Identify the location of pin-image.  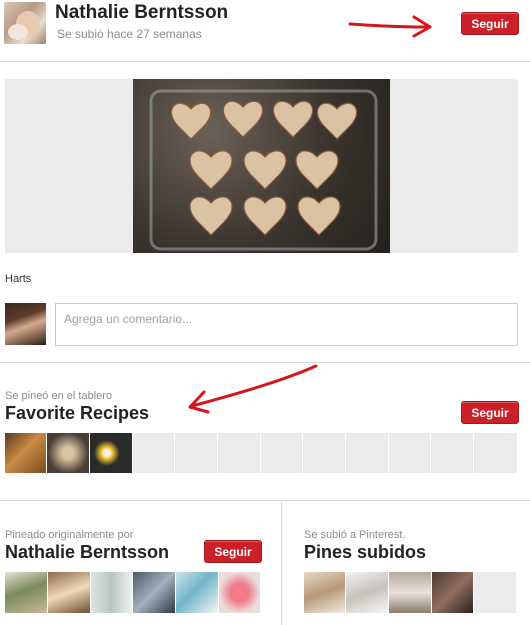
(261, 166).